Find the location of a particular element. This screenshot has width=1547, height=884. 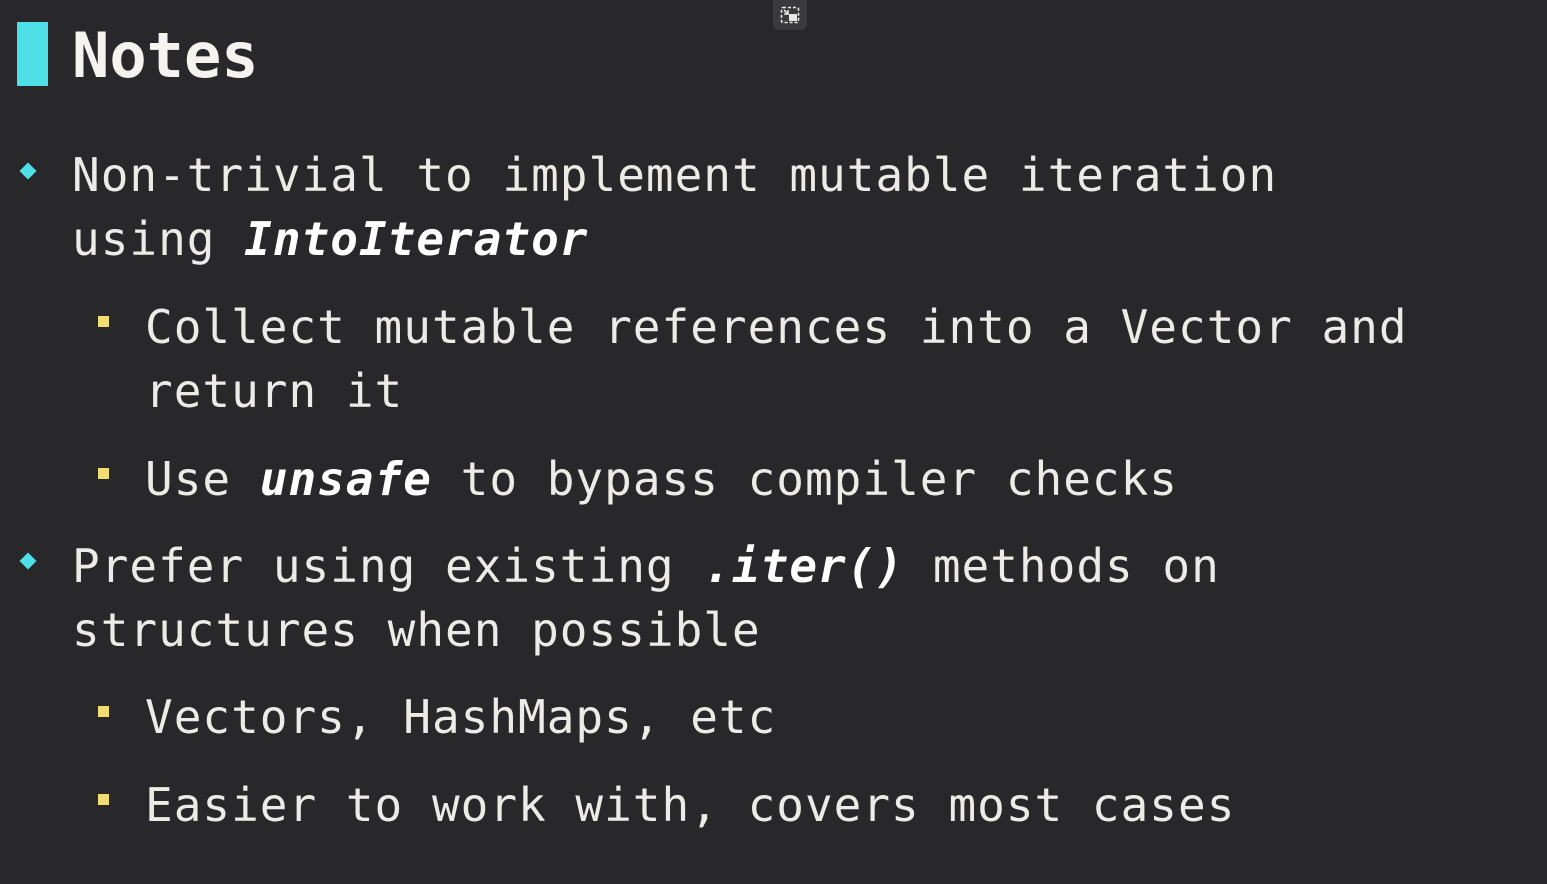

list-item-text: return it is located at coordinates (274, 391).